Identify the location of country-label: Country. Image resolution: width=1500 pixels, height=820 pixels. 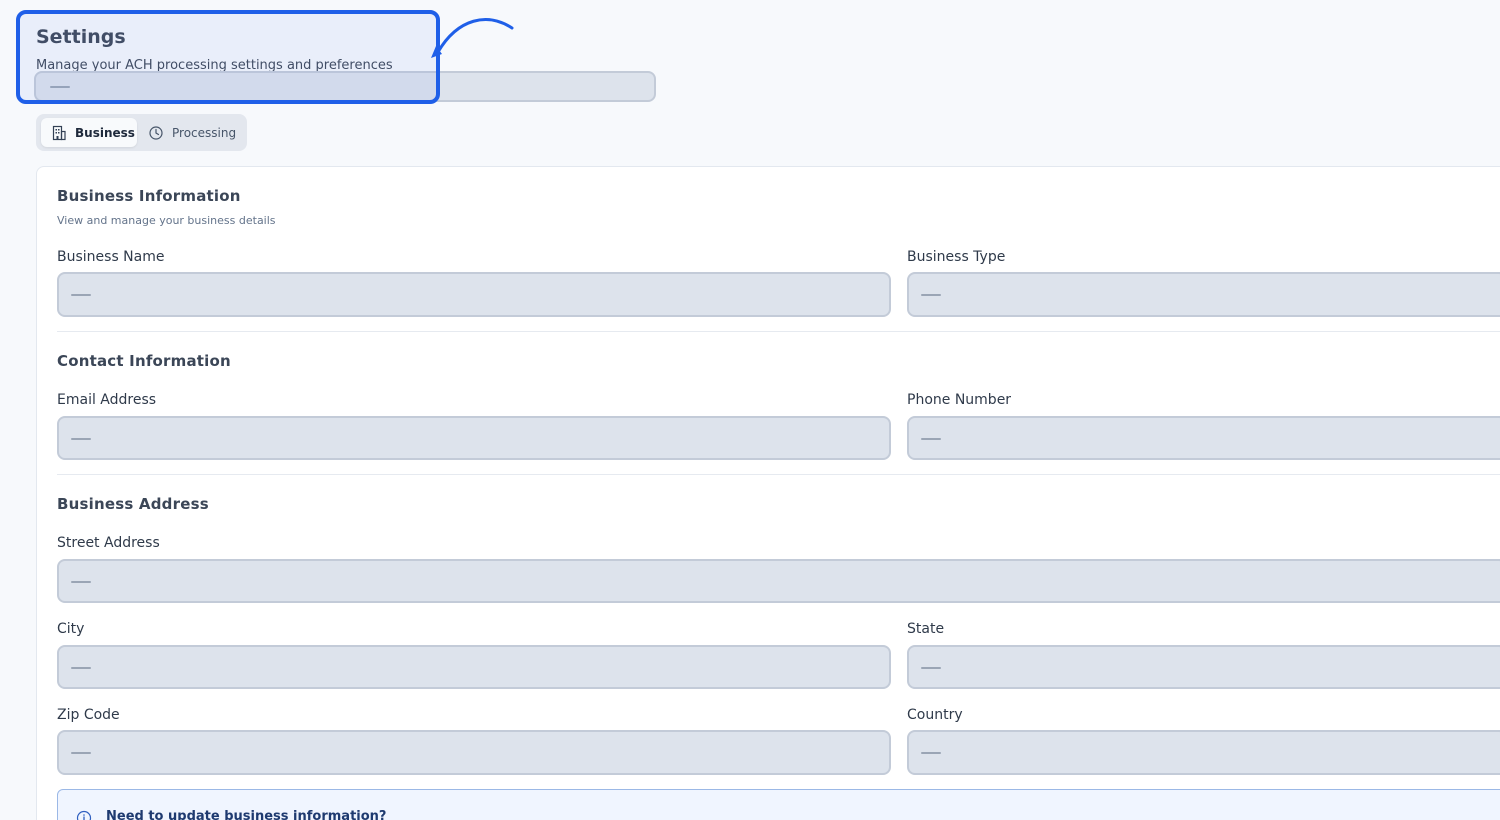
(935, 715).